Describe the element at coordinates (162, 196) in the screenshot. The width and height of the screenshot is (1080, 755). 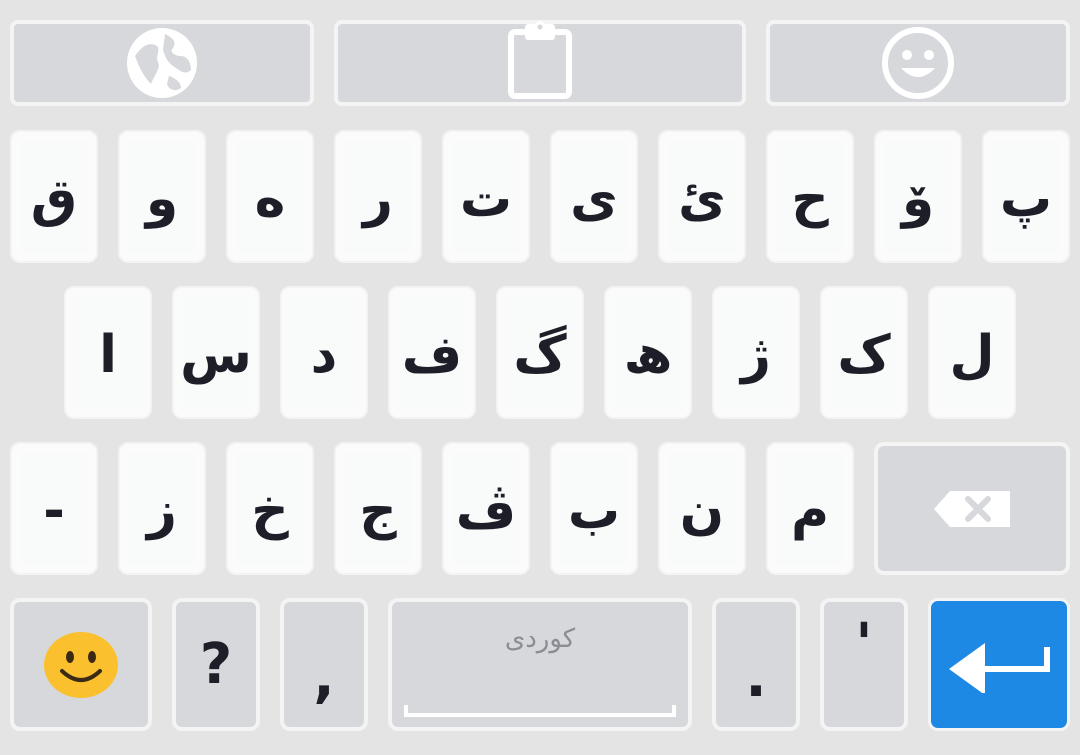
I see `key: و` at that location.